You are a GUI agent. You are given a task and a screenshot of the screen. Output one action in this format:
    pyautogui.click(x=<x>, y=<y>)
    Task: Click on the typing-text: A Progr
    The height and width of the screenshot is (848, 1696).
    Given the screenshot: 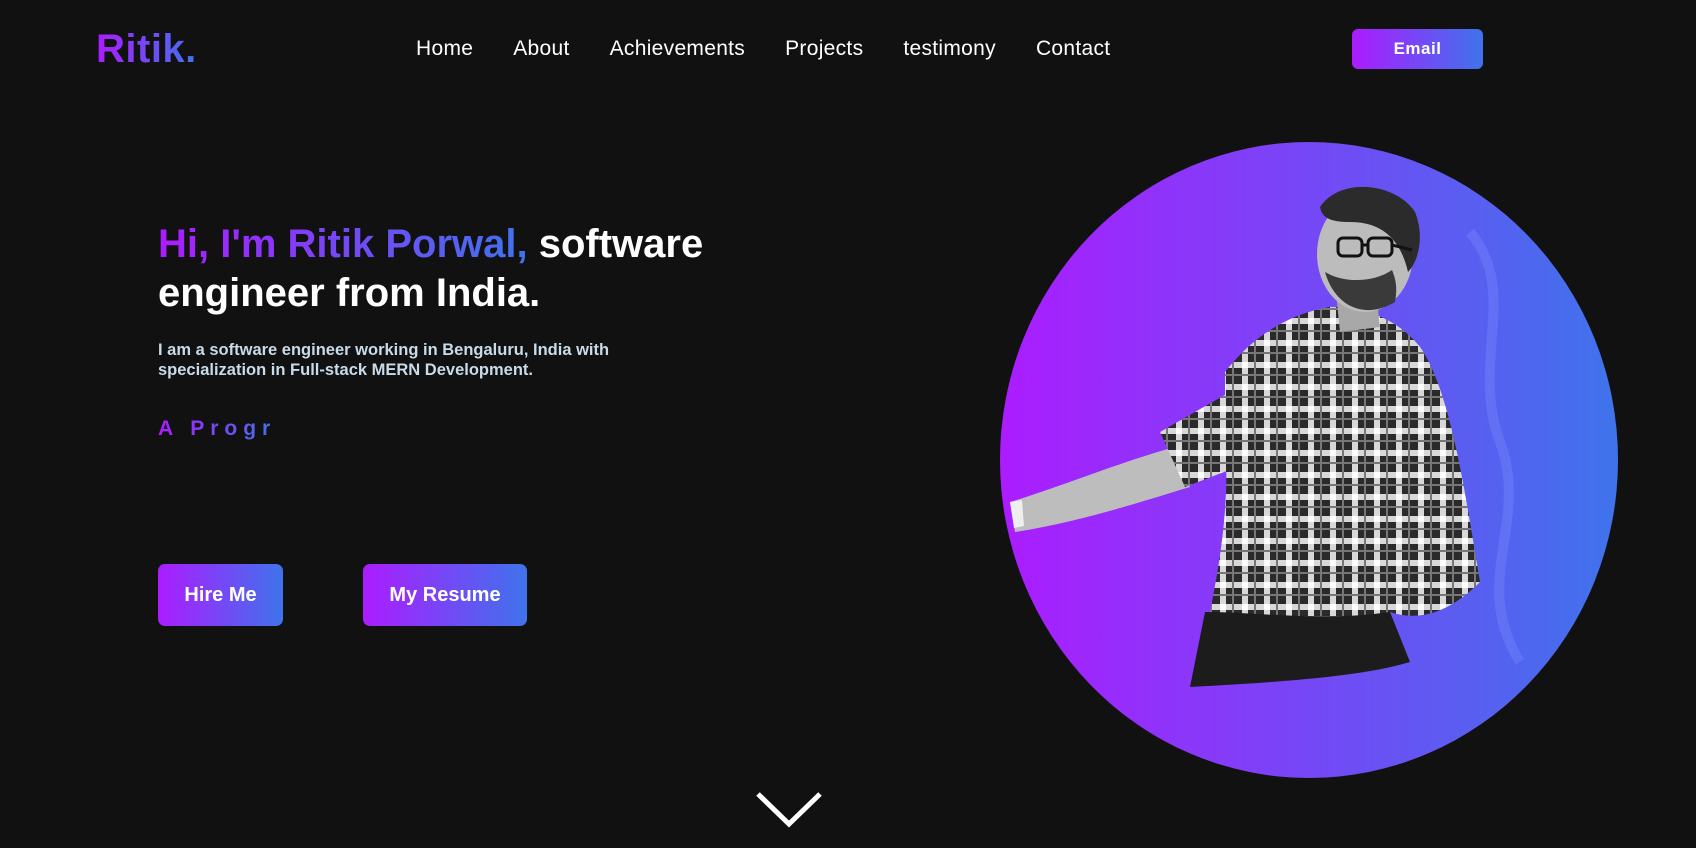 What is the action you would take?
    pyautogui.click(x=217, y=428)
    